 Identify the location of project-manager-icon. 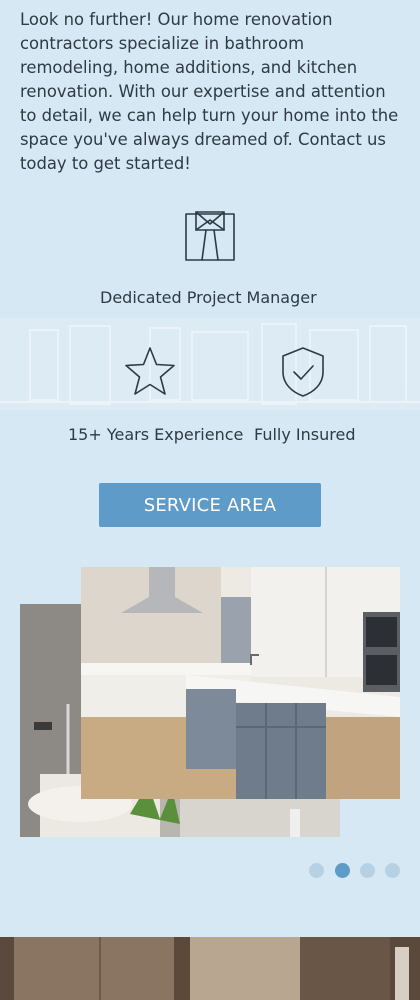
(210, 238).